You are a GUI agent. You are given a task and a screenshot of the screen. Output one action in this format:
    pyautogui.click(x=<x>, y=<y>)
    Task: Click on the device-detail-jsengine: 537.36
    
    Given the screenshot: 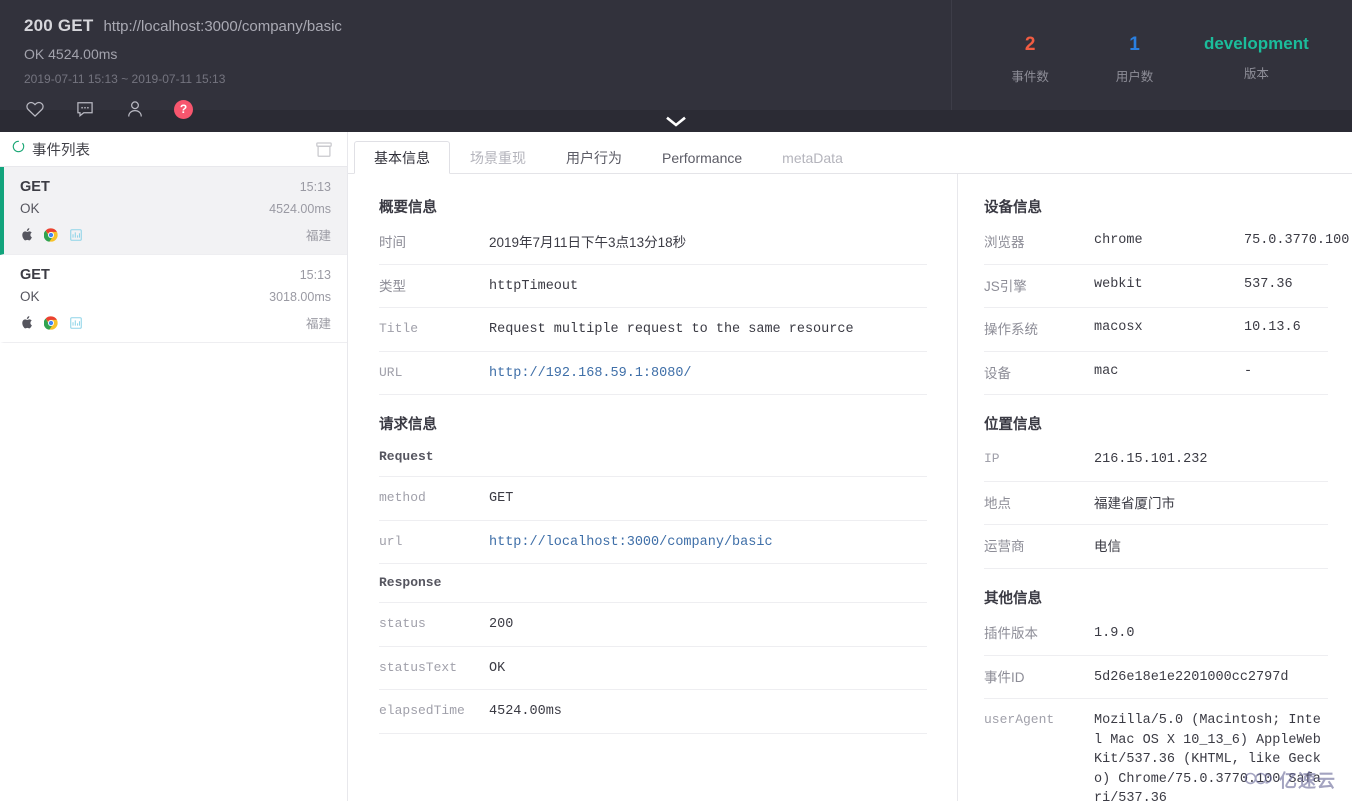 What is the action you would take?
    pyautogui.click(x=1268, y=284)
    